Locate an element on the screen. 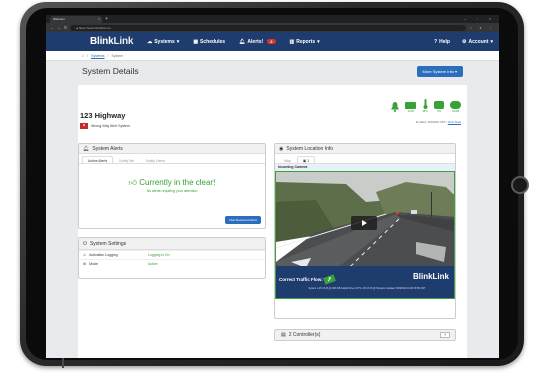 The width and height of the screenshot is (537, 373). tab-notify-users: Notify Users is located at coordinates (155, 159).